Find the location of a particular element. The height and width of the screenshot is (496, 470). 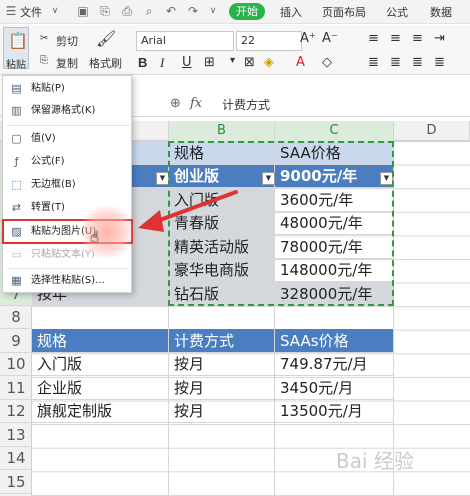

print-preview-icon: ⌕ is located at coordinates (149, 11).